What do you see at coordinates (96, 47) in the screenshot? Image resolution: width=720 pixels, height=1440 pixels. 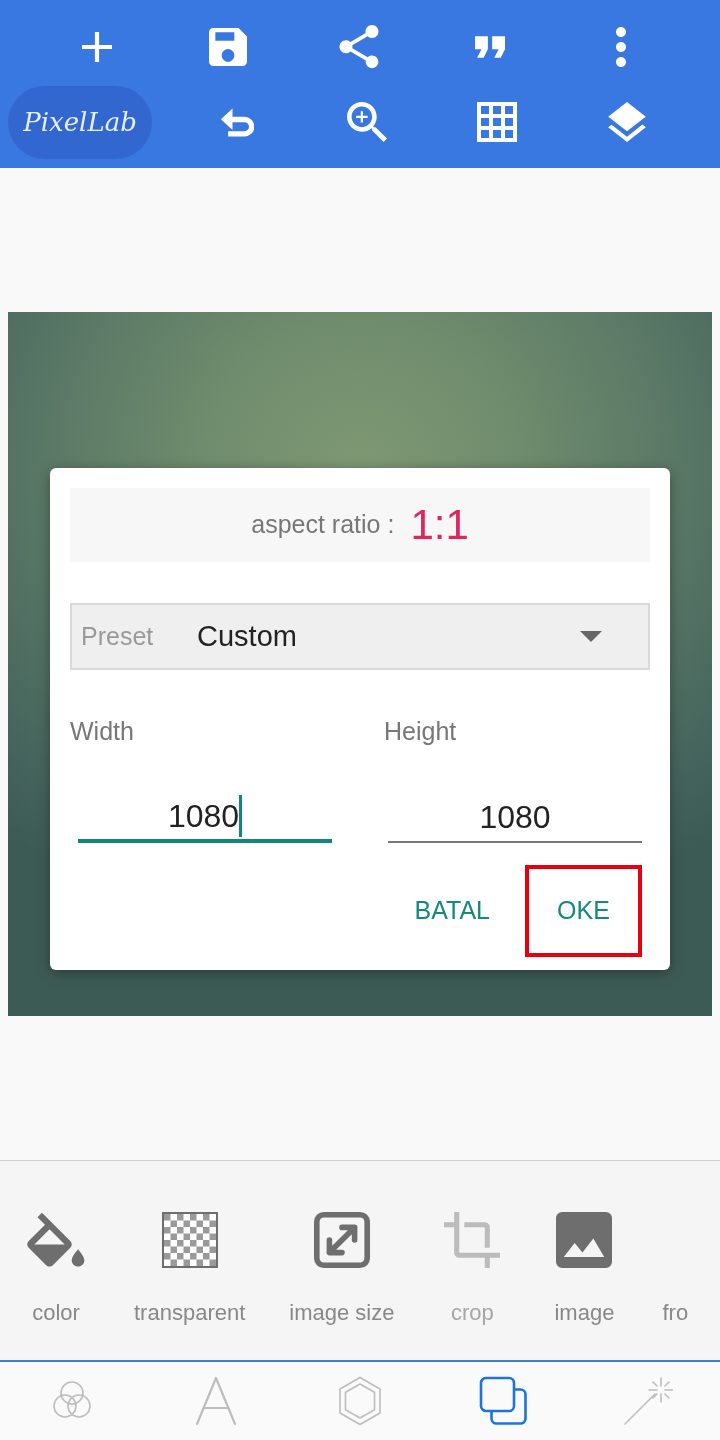 I see `add-icon` at bounding box center [96, 47].